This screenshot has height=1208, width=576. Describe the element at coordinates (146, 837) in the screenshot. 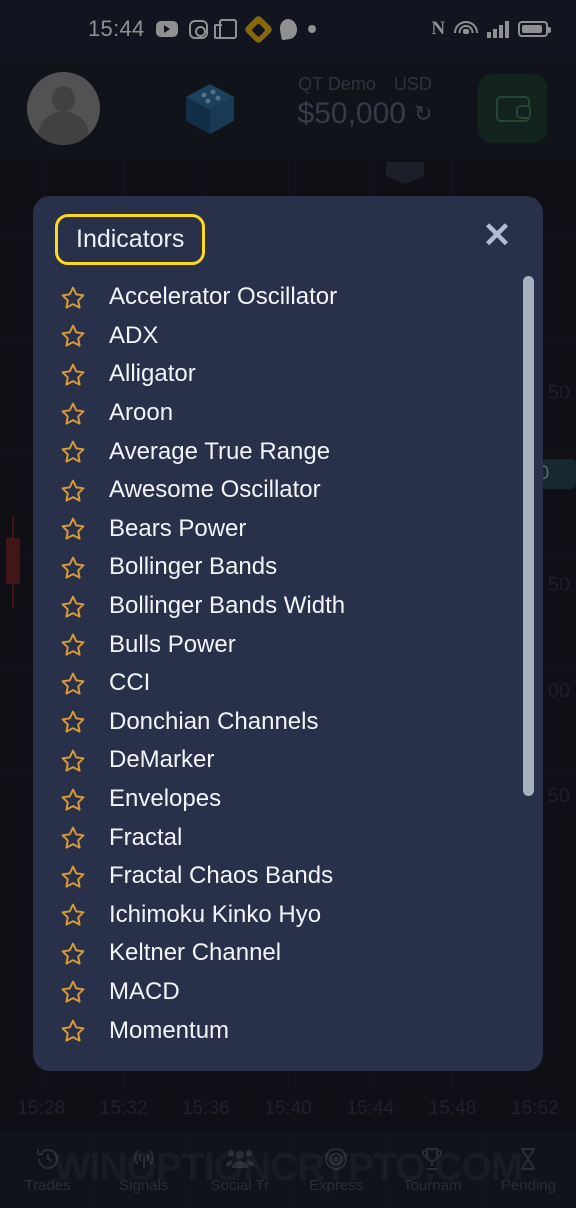

I see `indicator-label: Fractal` at that location.